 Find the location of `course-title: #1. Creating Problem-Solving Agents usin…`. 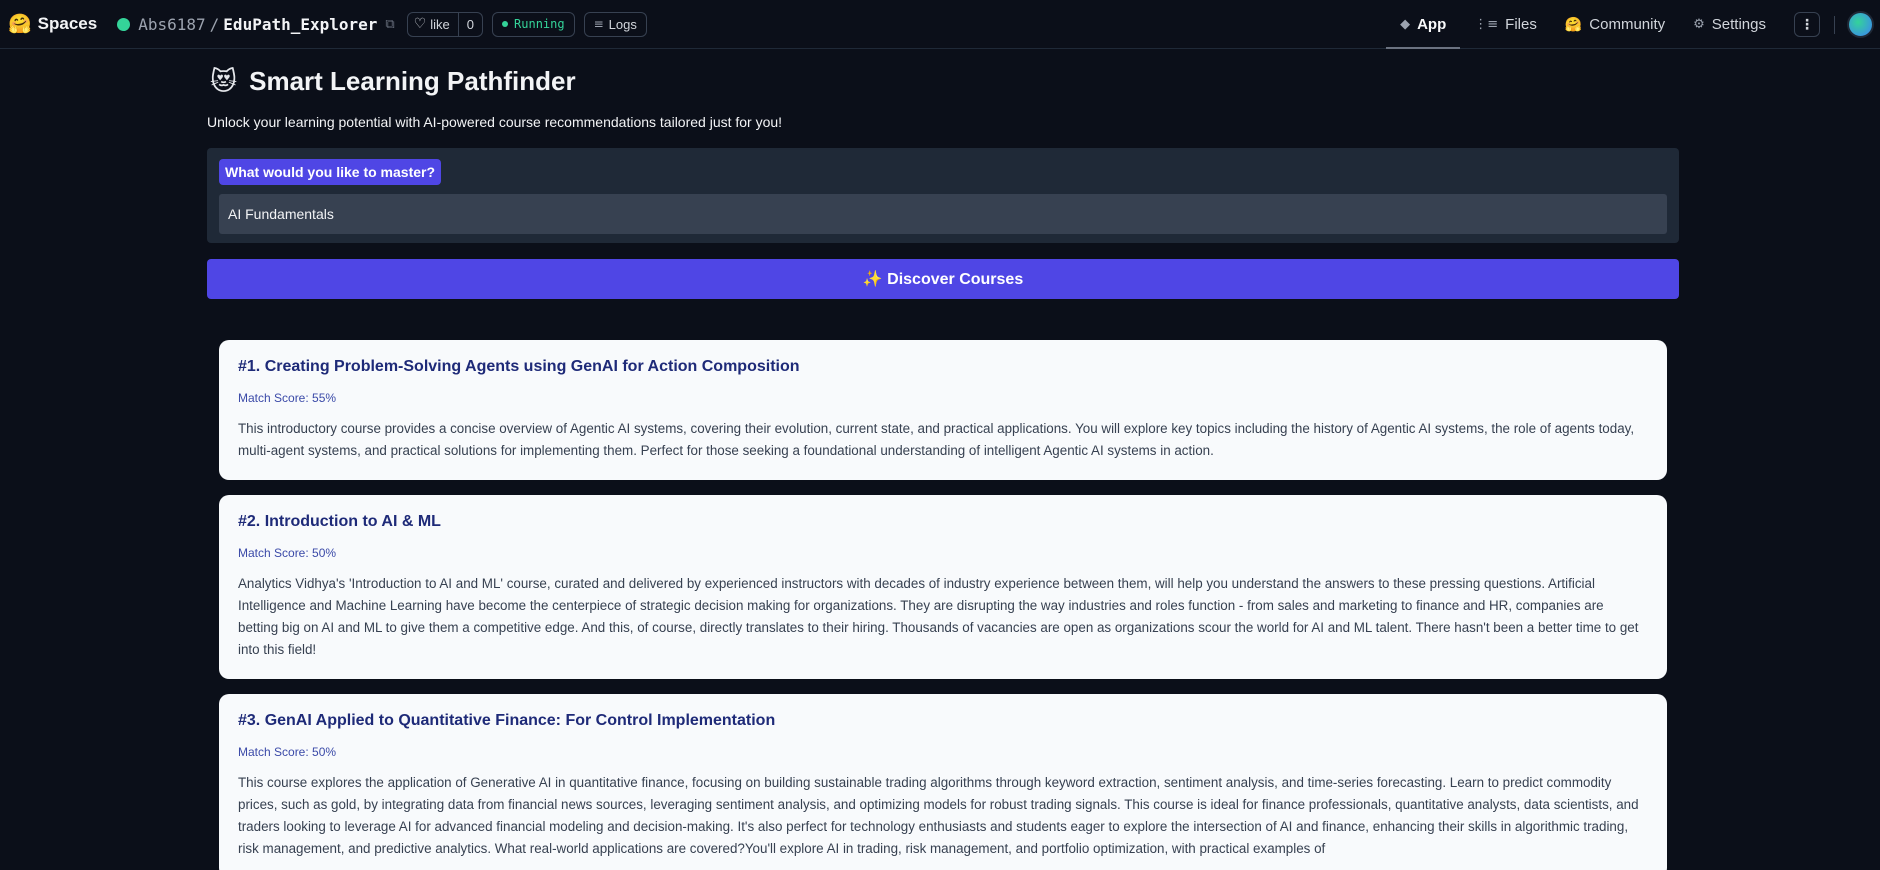

course-title: #1. Creating Problem-Solving Agents usin… is located at coordinates (519, 366).